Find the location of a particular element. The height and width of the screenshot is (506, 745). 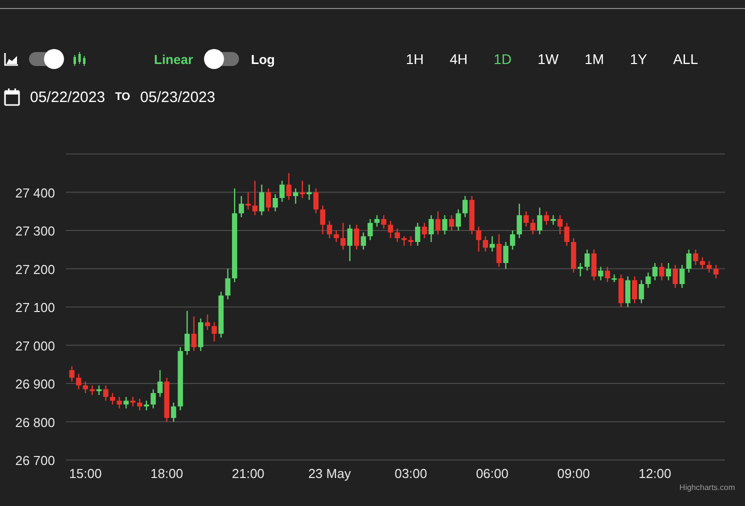

range-tab: 1H is located at coordinates (414, 59).